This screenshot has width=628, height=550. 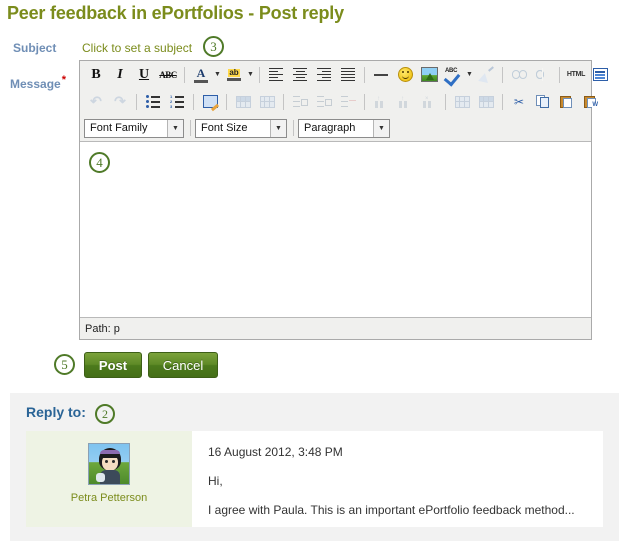 I want to click on editor-toolbar-row-2: ↶ ↷ 123 ↑ ↑ × ✂ W, so click(x=339, y=101).